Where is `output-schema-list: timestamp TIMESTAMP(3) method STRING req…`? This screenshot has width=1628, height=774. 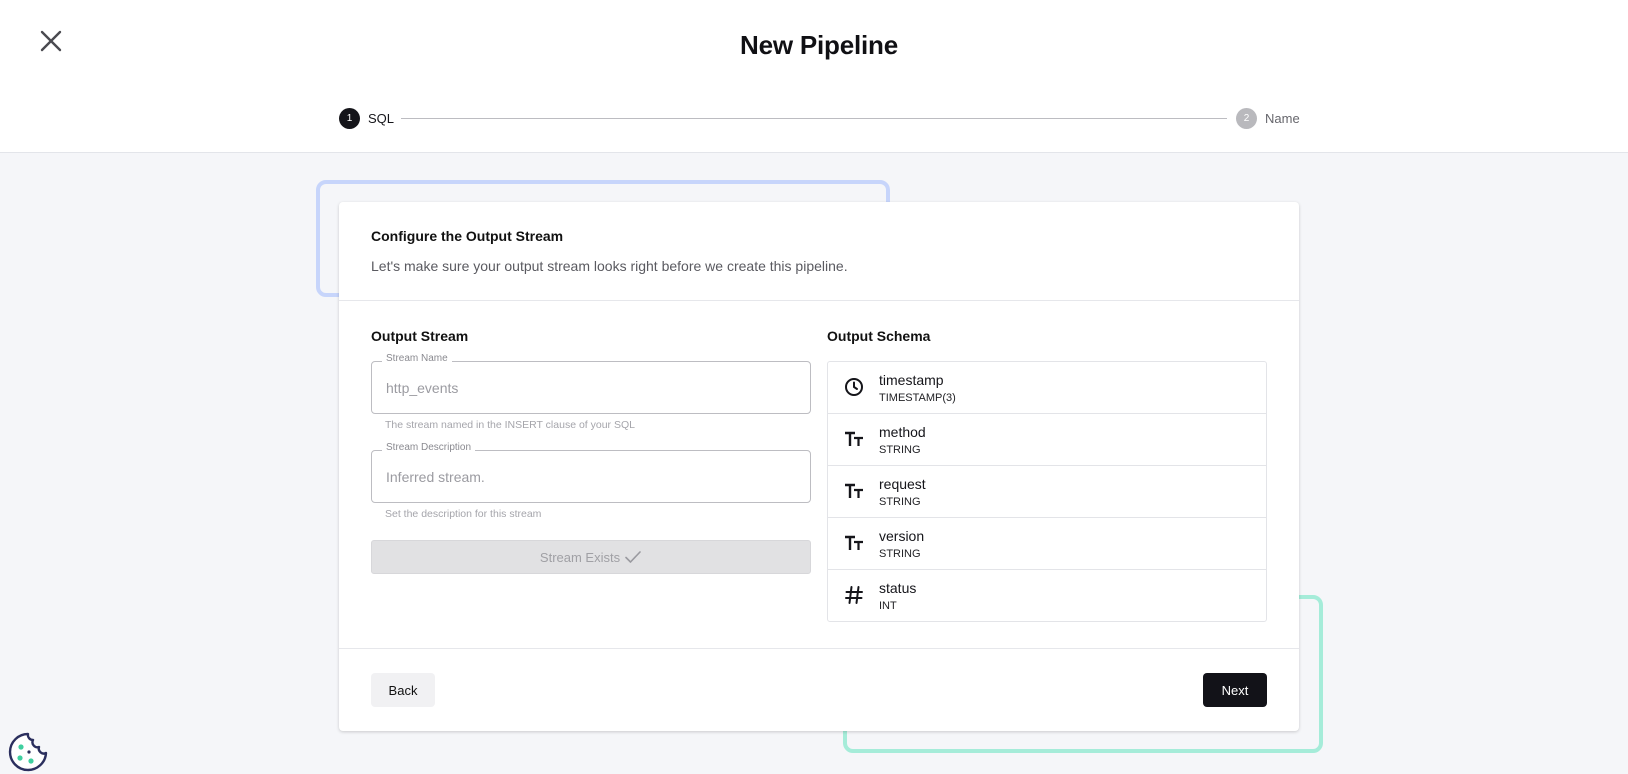
output-schema-list: timestamp TIMESTAMP(3) method STRING req… is located at coordinates (1047, 491).